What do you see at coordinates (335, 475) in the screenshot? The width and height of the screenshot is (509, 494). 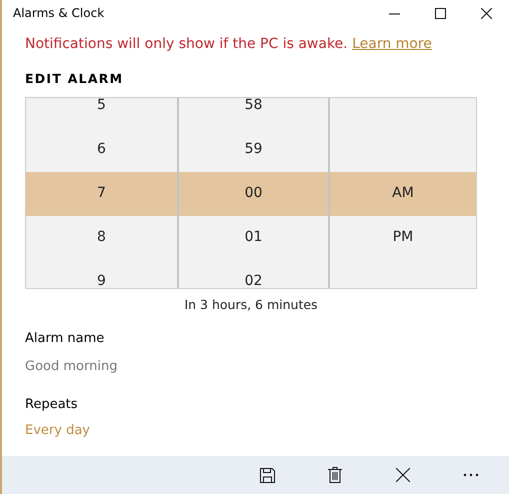 I see `trash-icon` at bounding box center [335, 475].